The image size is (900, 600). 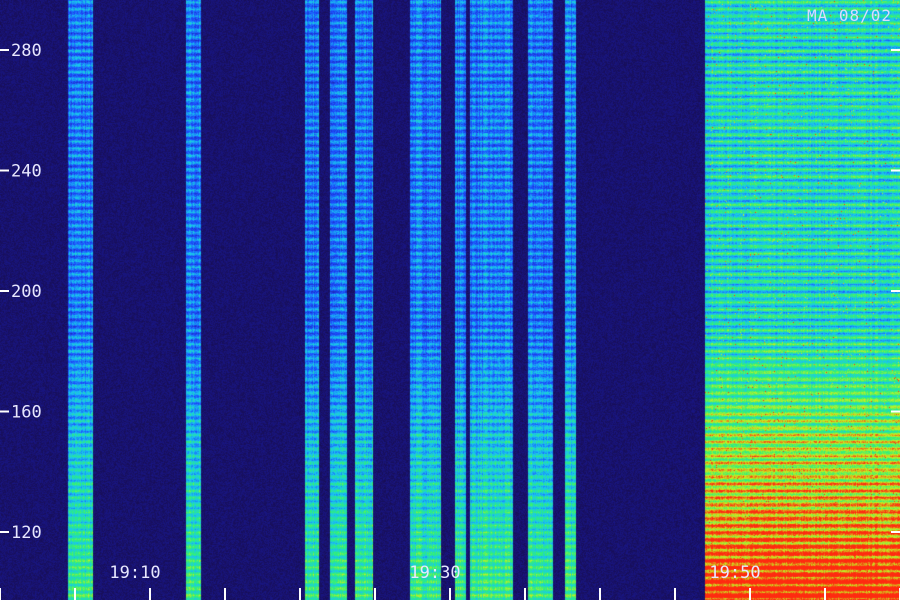 I want to click on y-tick-label: 280, so click(x=26, y=51).